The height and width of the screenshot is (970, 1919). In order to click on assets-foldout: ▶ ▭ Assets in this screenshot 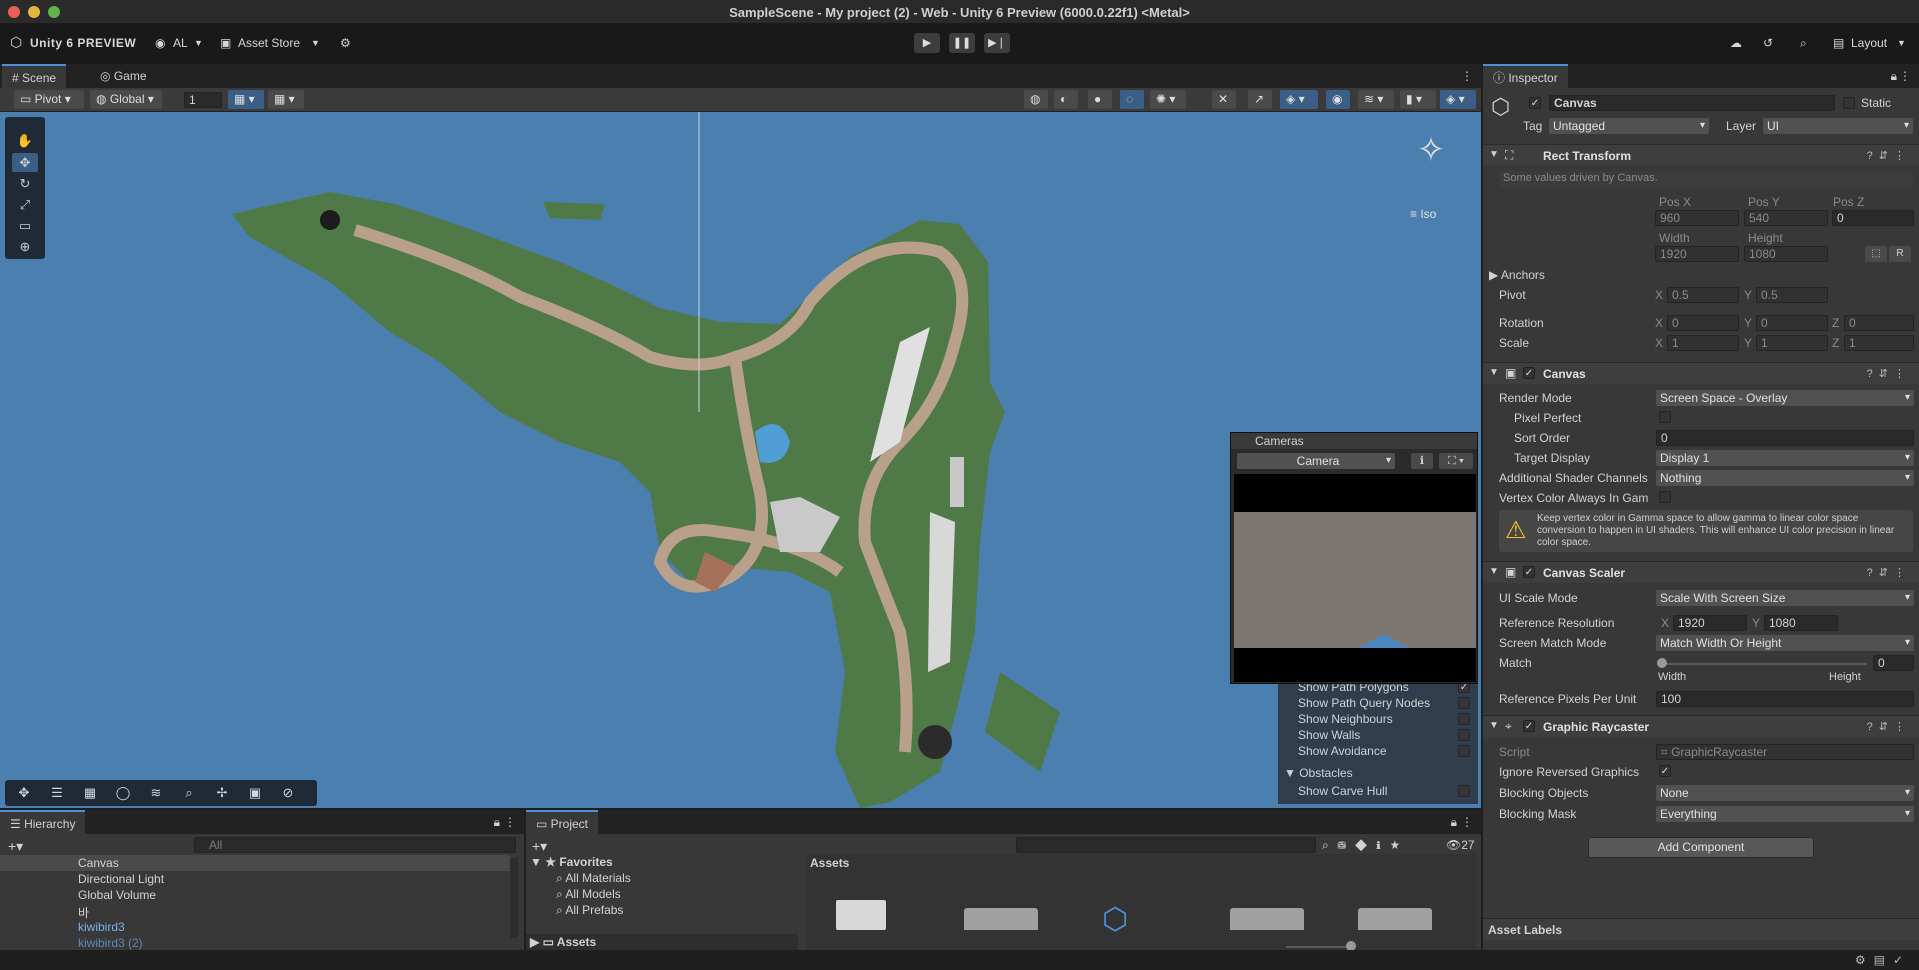, I will do `click(662, 942)`.